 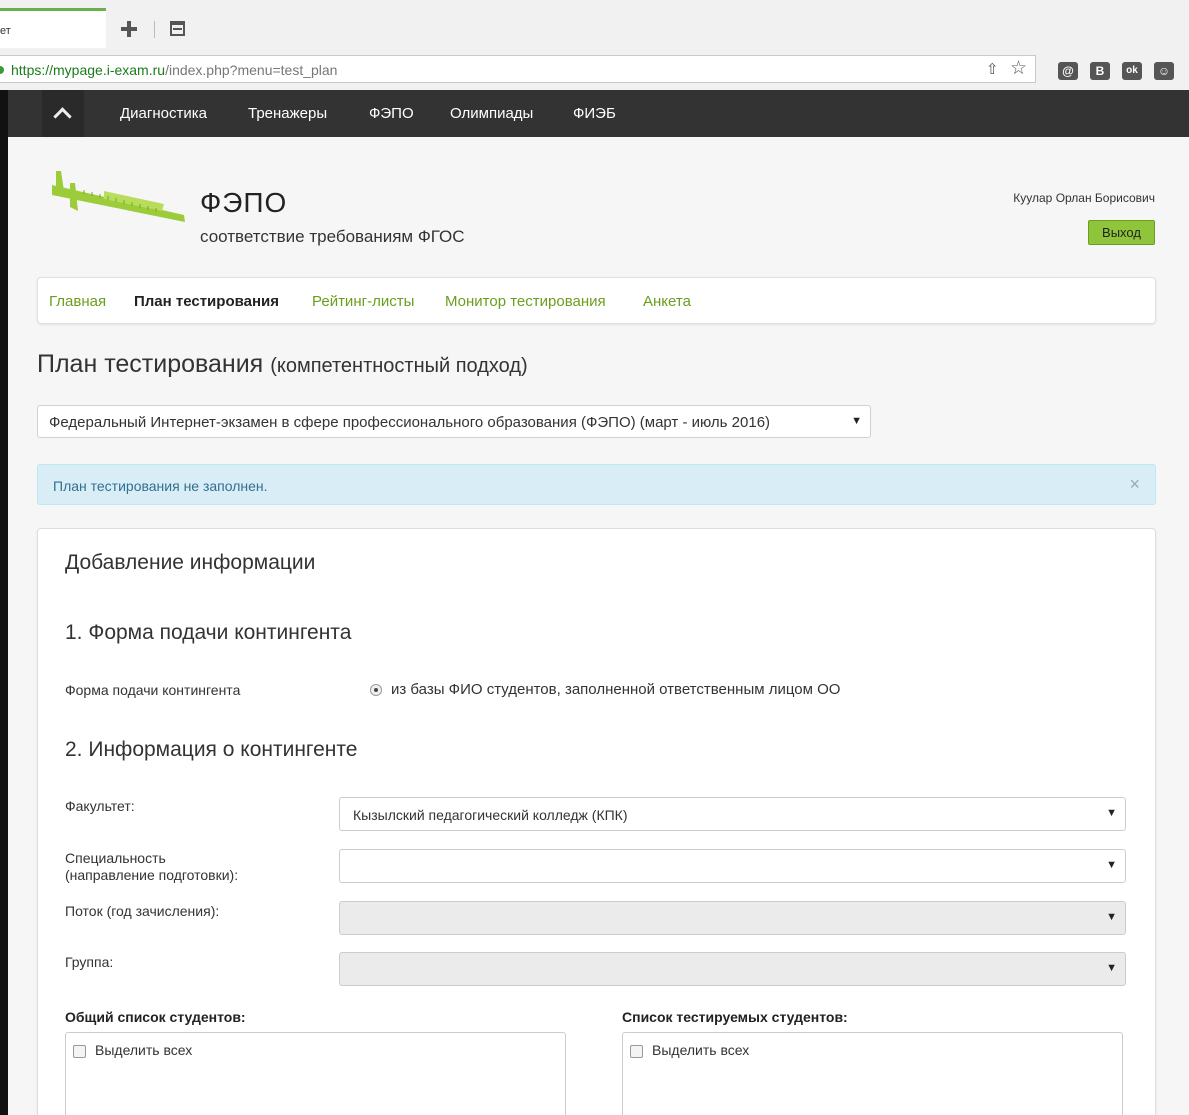 What do you see at coordinates (211, 749) in the screenshot?
I see `section-heading-contingent: 2. Информация о контингенте` at bounding box center [211, 749].